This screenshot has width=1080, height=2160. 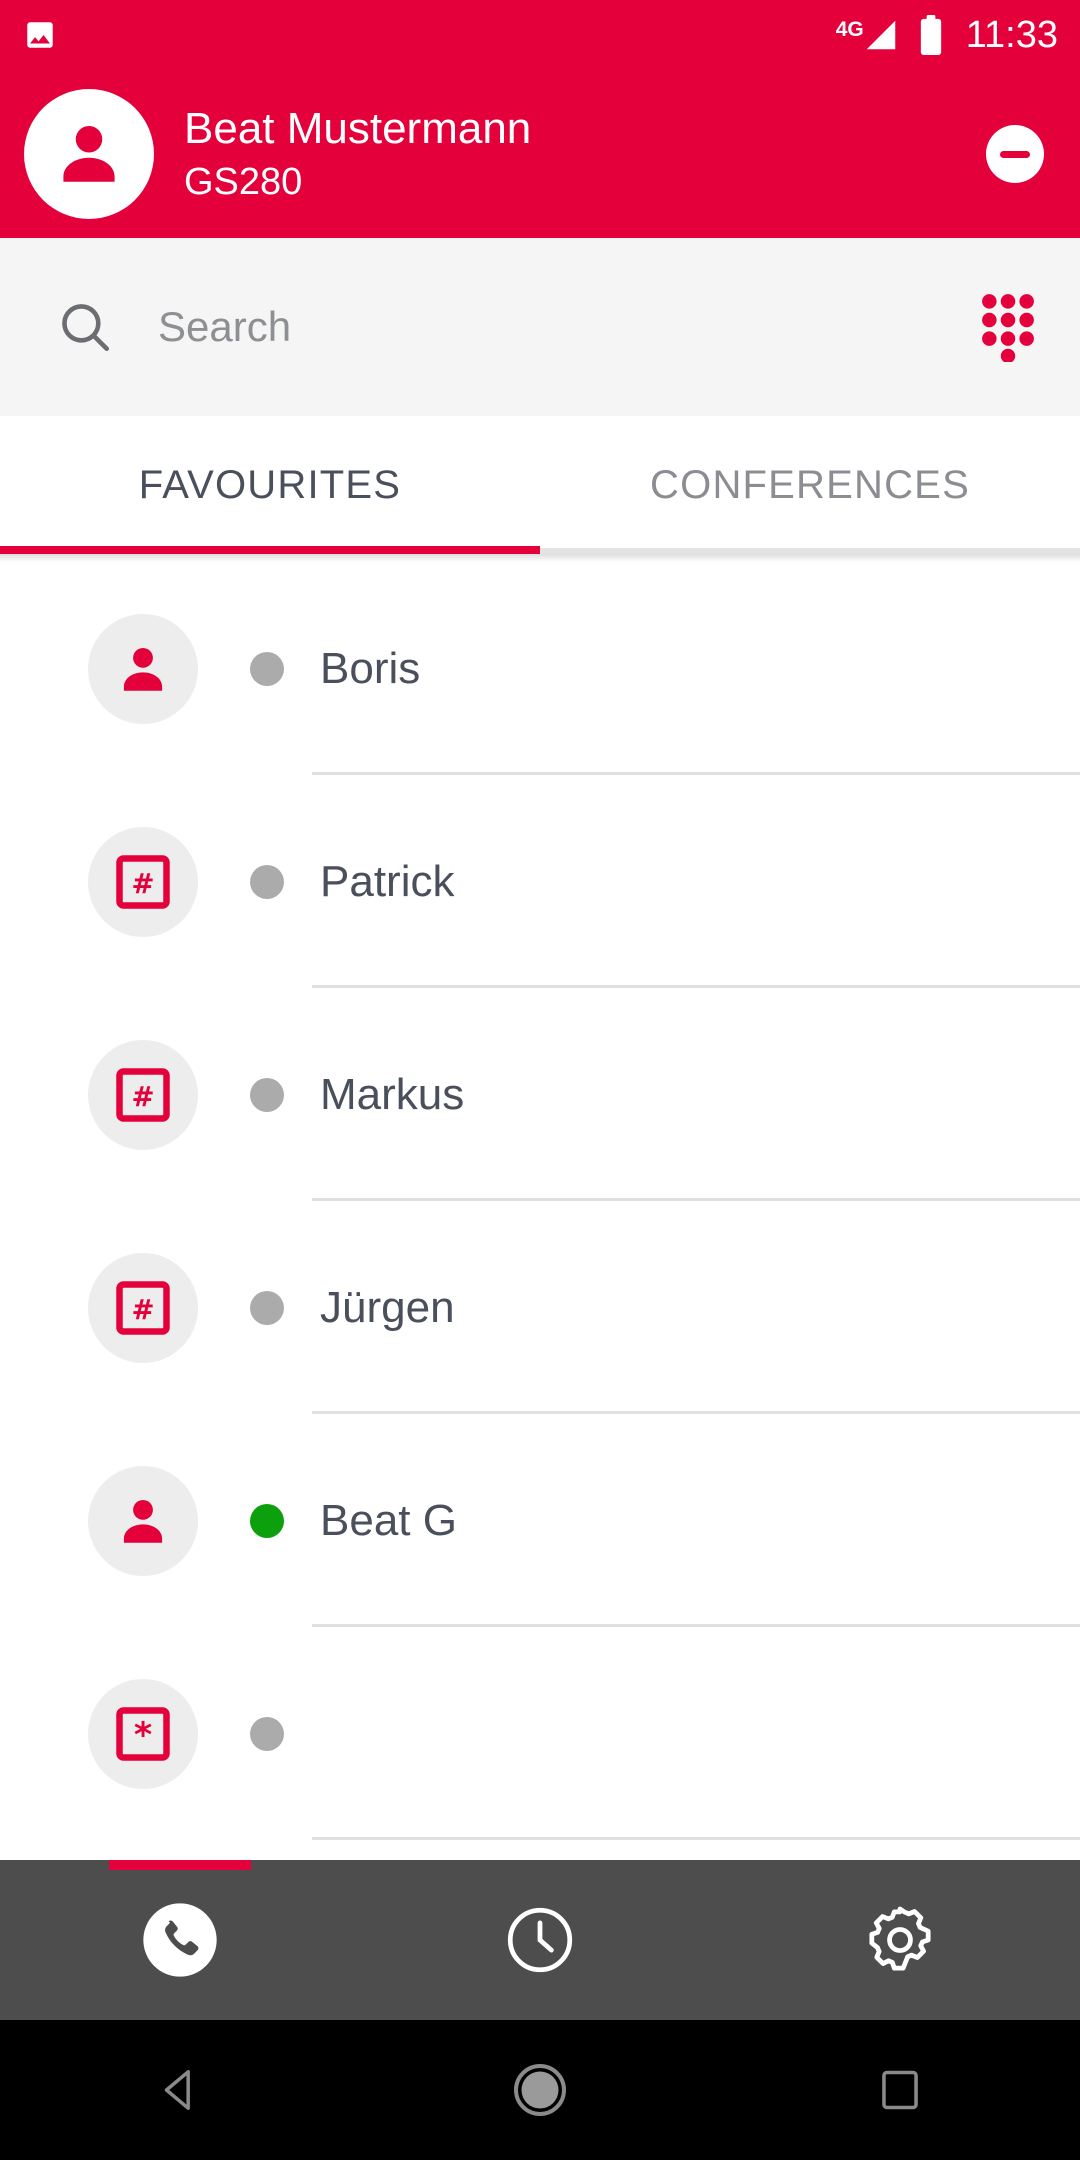 I want to click on search-bar, so click(x=540, y=327).